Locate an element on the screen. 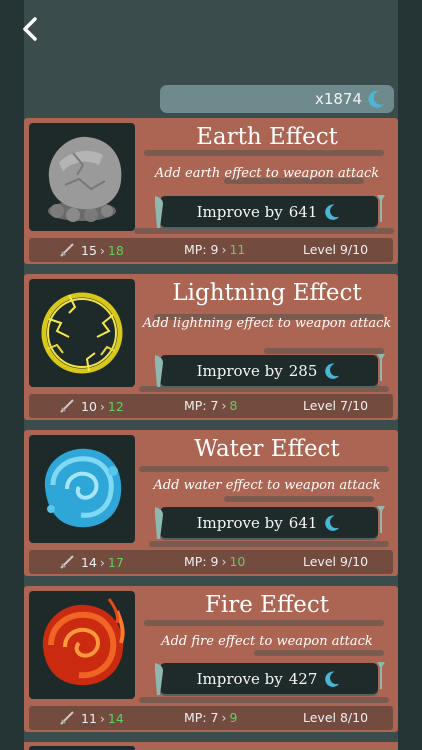  effect-stats-bar: 15 › 18 MP: 9 › 11 Level 9/10 is located at coordinates (211, 250).